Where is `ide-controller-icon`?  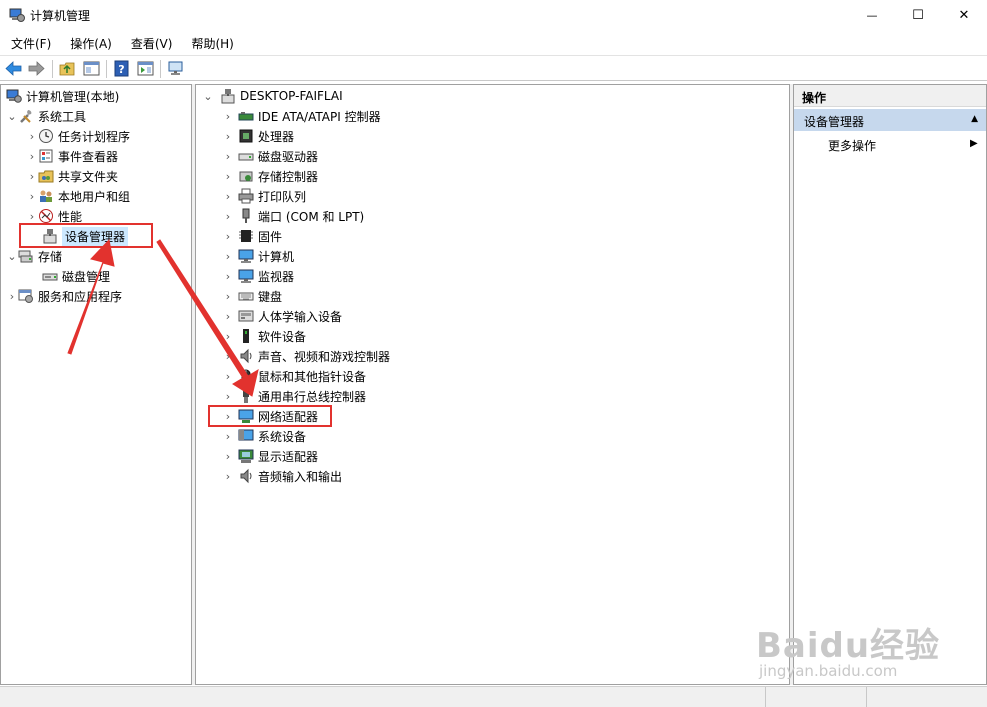
ide-controller-icon is located at coordinates (246, 116).